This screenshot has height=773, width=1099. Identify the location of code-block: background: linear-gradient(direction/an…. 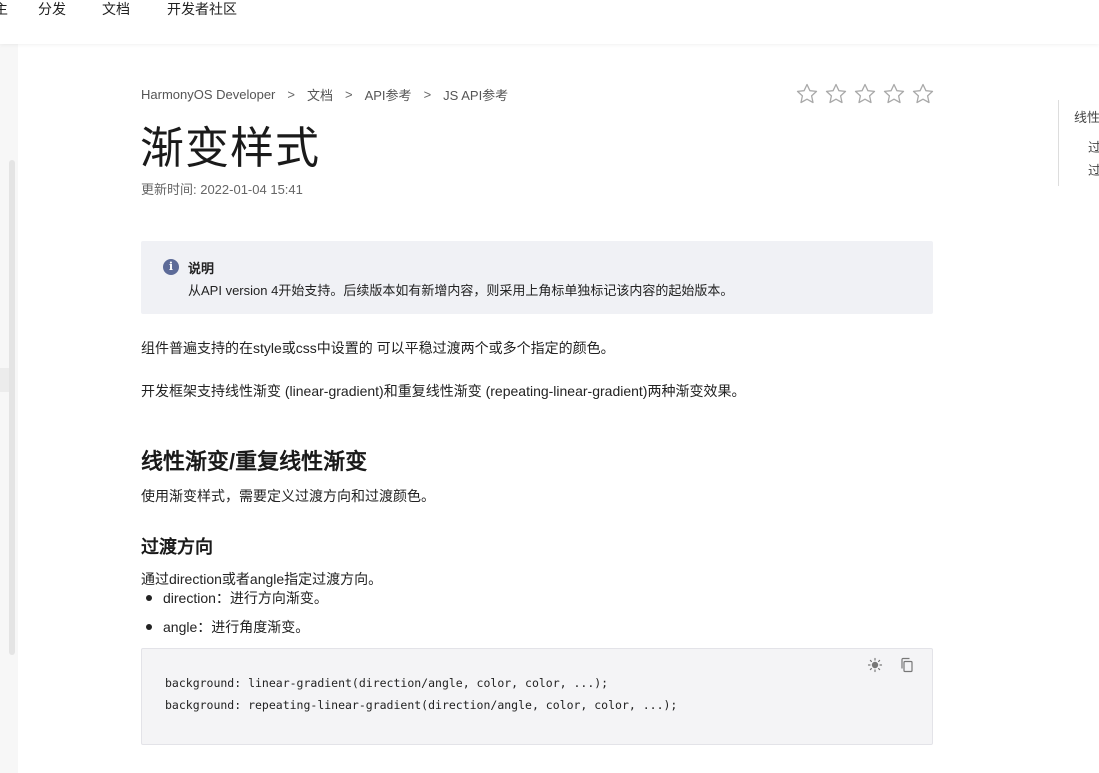
(537, 696).